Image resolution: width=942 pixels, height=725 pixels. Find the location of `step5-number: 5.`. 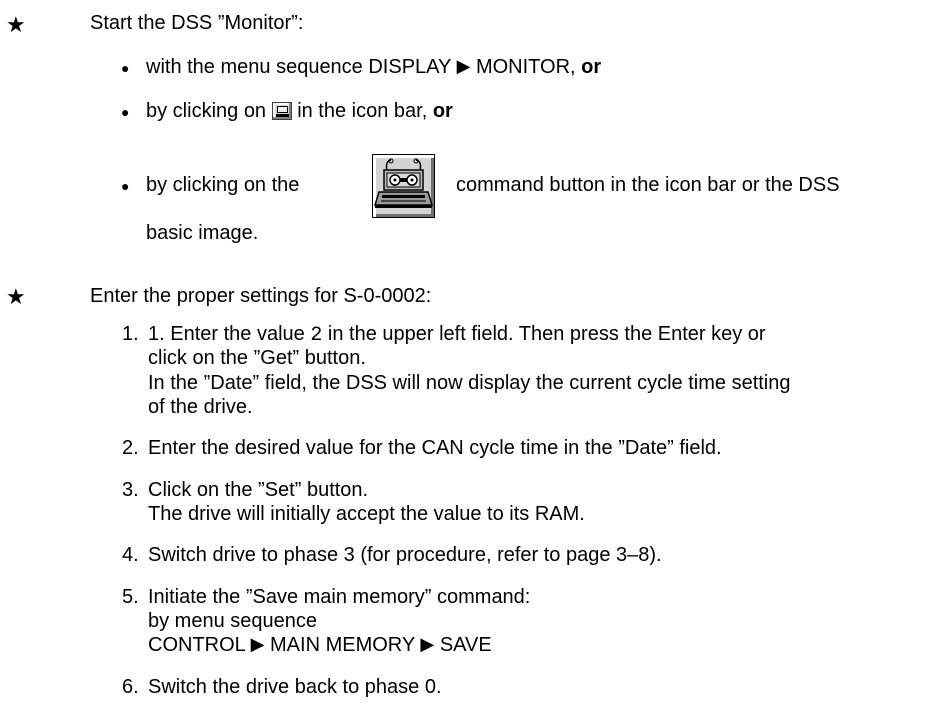

step5-number: 5. is located at coordinates (130, 597).